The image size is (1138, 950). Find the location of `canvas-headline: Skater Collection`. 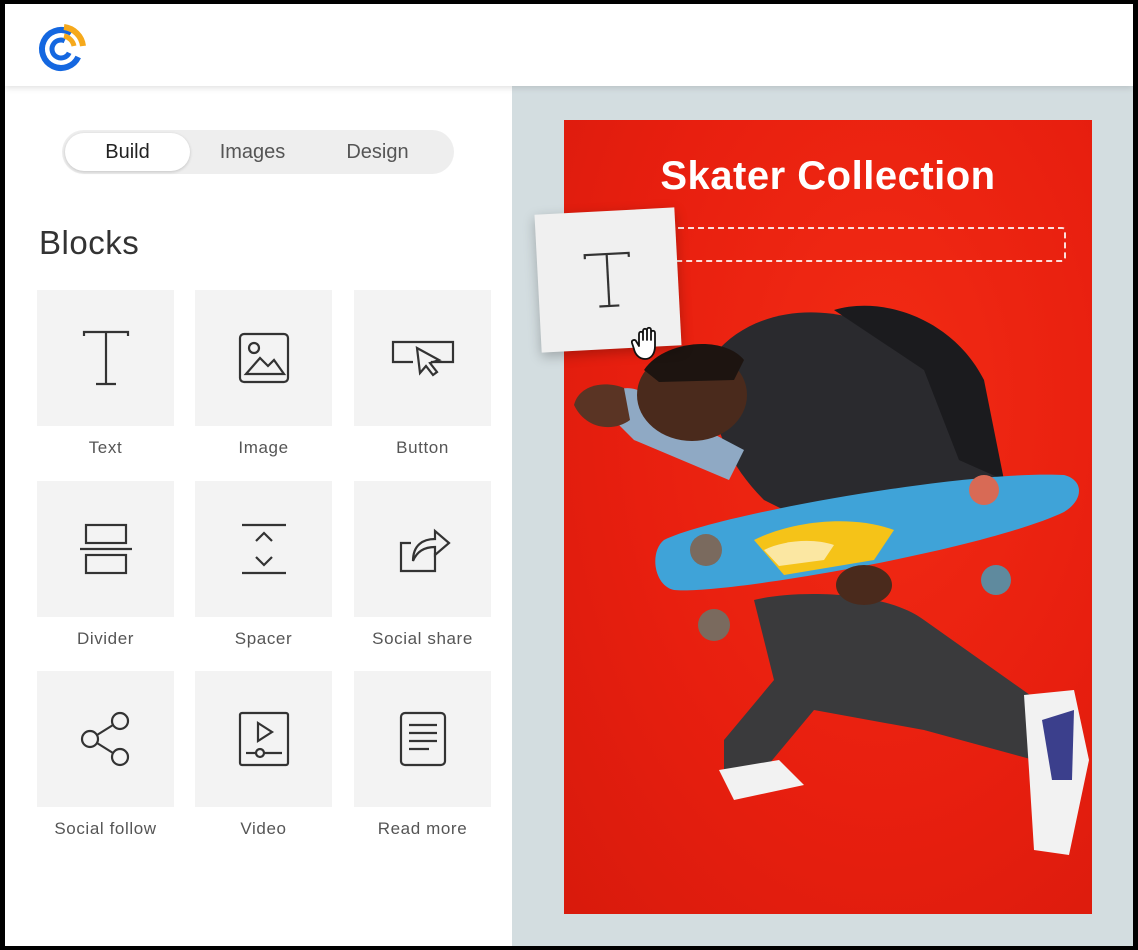

canvas-headline: Skater Collection is located at coordinates (828, 176).